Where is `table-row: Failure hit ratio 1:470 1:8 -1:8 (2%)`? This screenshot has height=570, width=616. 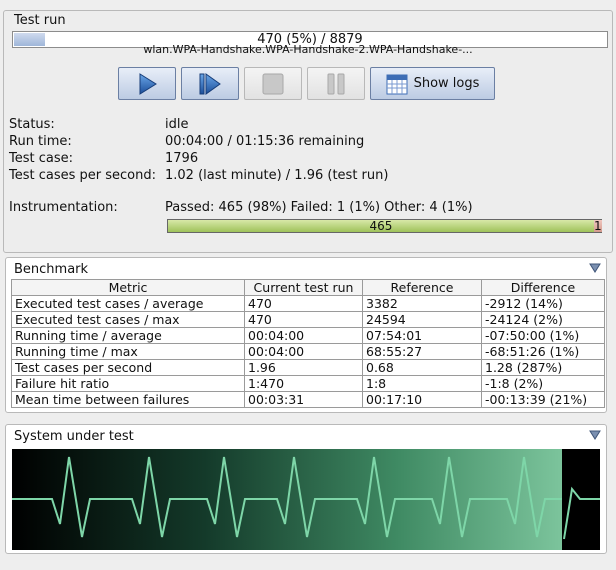 table-row: Failure hit ratio 1:470 1:8 -1:8 (2%) is located at coordinates (308, 383).